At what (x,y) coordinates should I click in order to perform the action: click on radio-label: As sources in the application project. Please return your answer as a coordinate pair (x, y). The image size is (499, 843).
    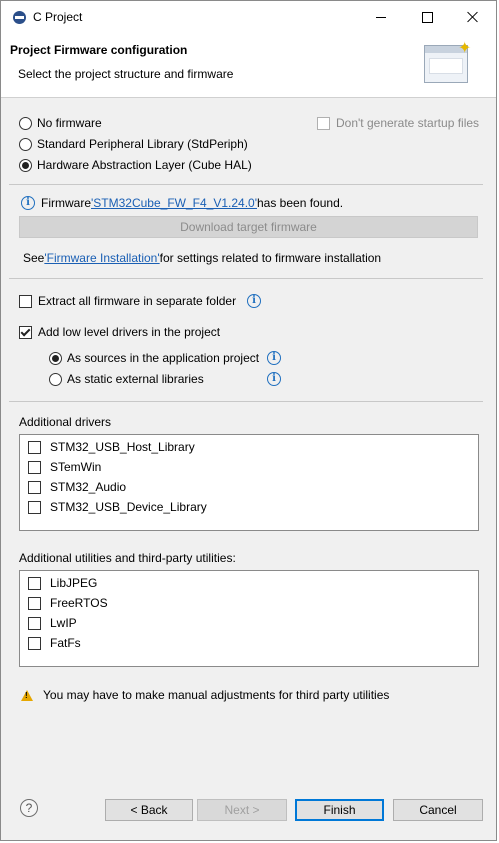
    Looking at the image, I should click on (163, 358).